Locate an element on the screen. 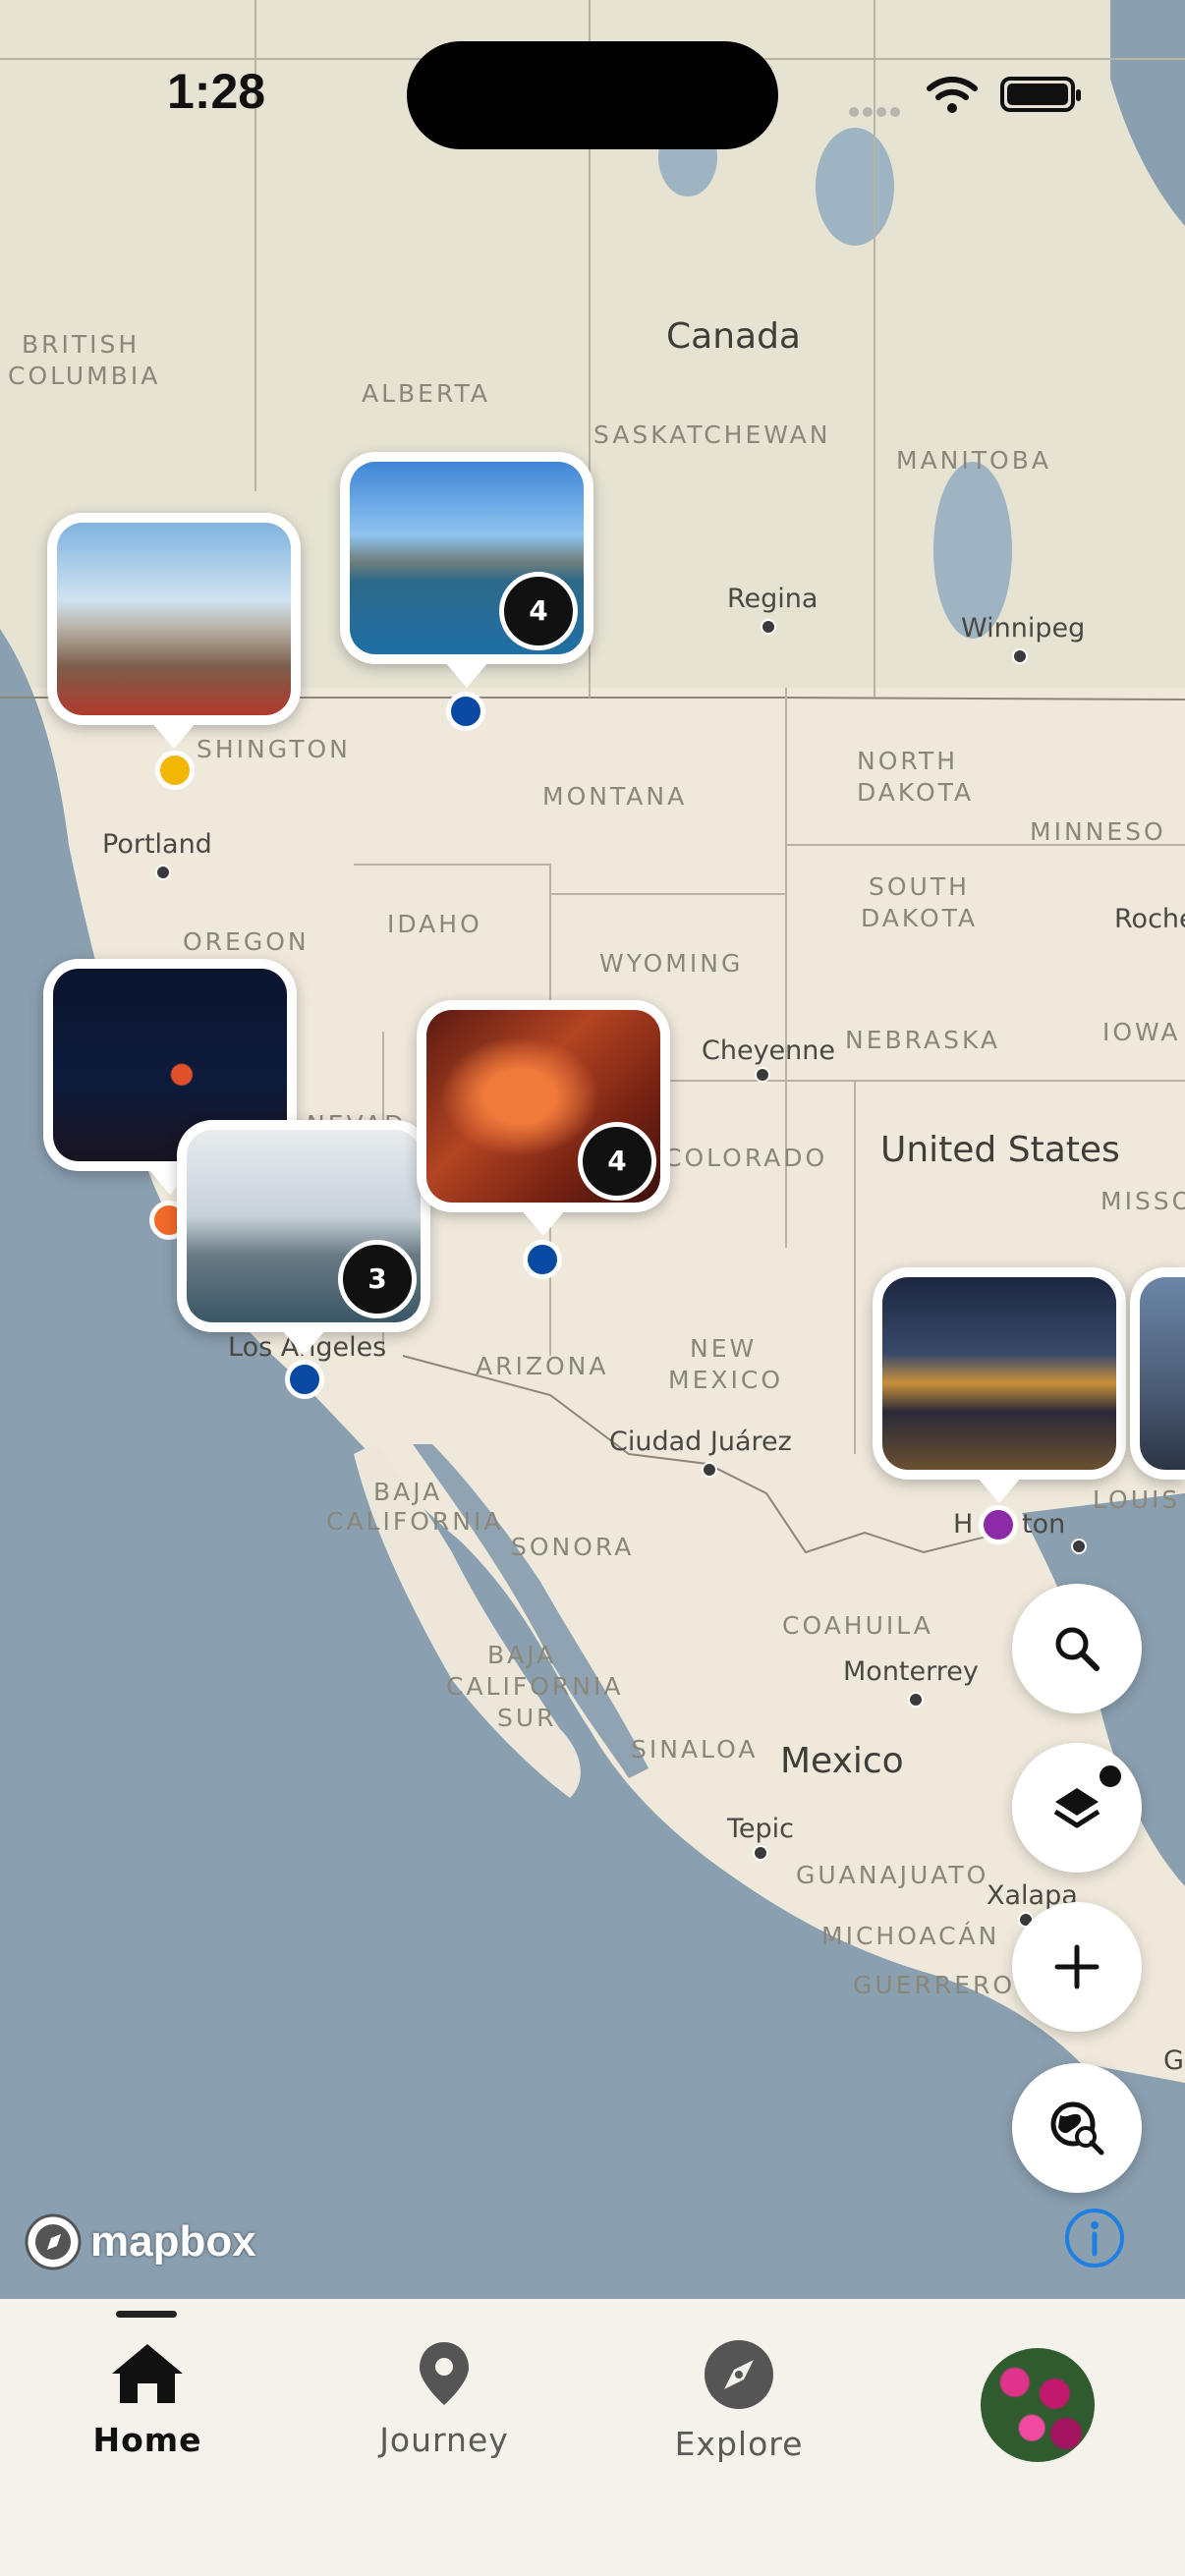  battery-icon is located at coordinates (1041, 94).